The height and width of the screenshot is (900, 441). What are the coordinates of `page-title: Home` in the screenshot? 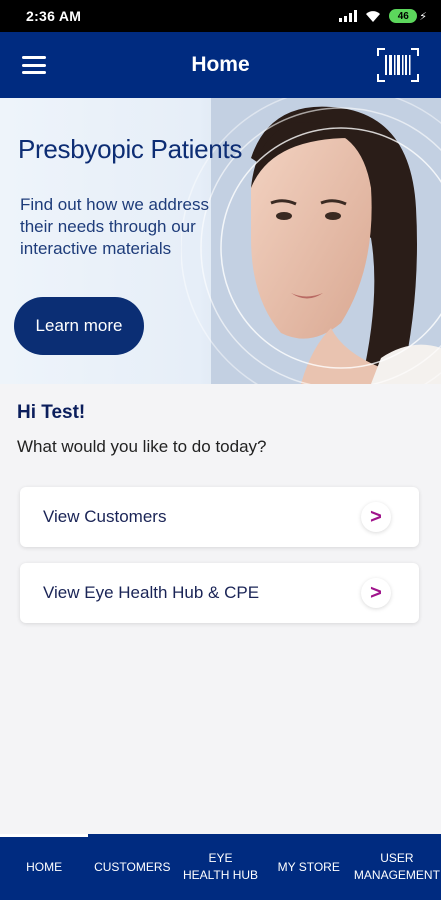 It's located at (220, 64).